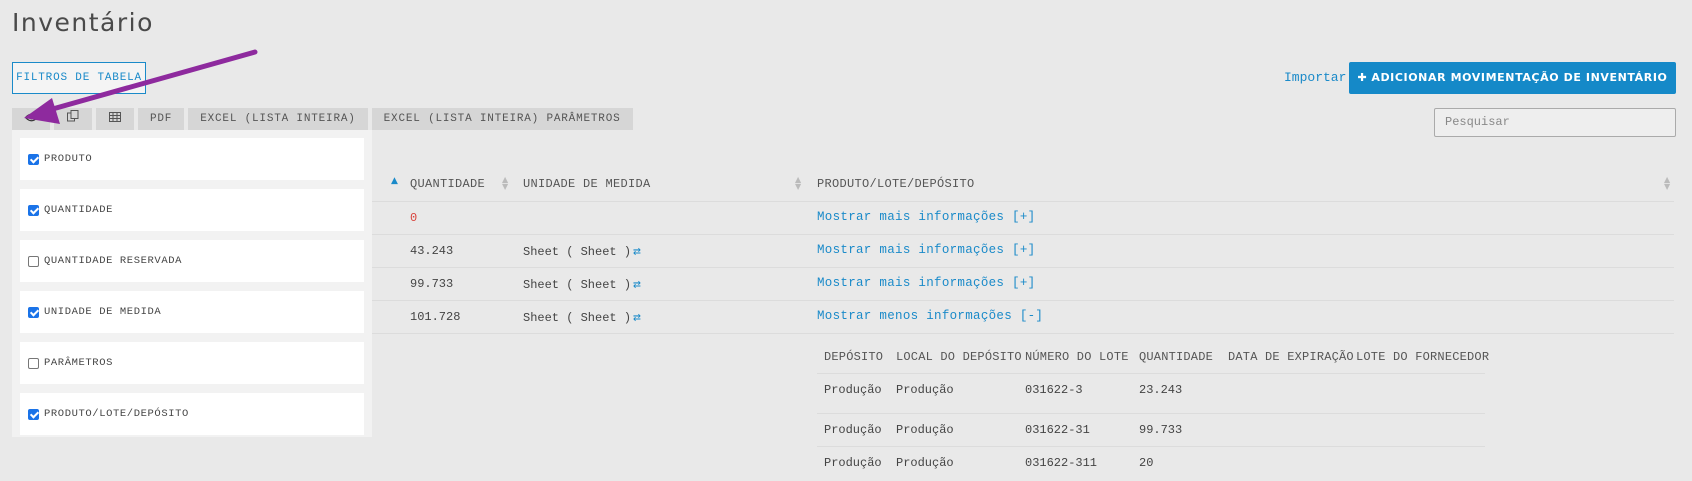 The height and width of the screenshot is (481, 1692). Describe the element at coordinates (432, 284) in the screenshot. I see `row-quantity: 99.733` at that location.